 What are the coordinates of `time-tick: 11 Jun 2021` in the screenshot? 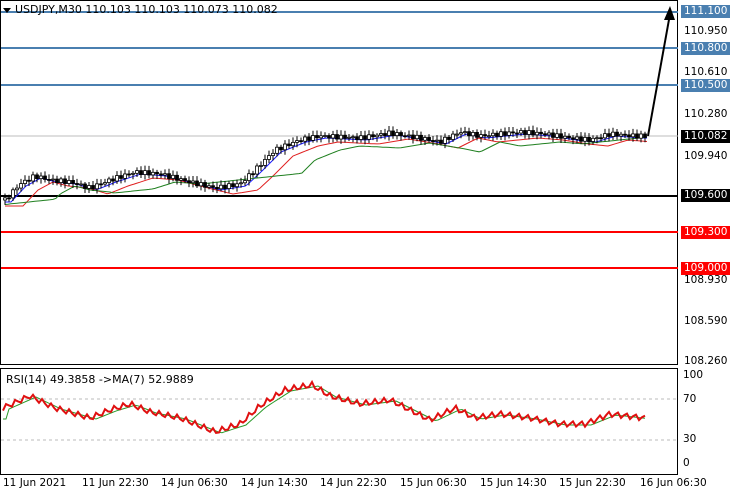 It's located at (35, 483).